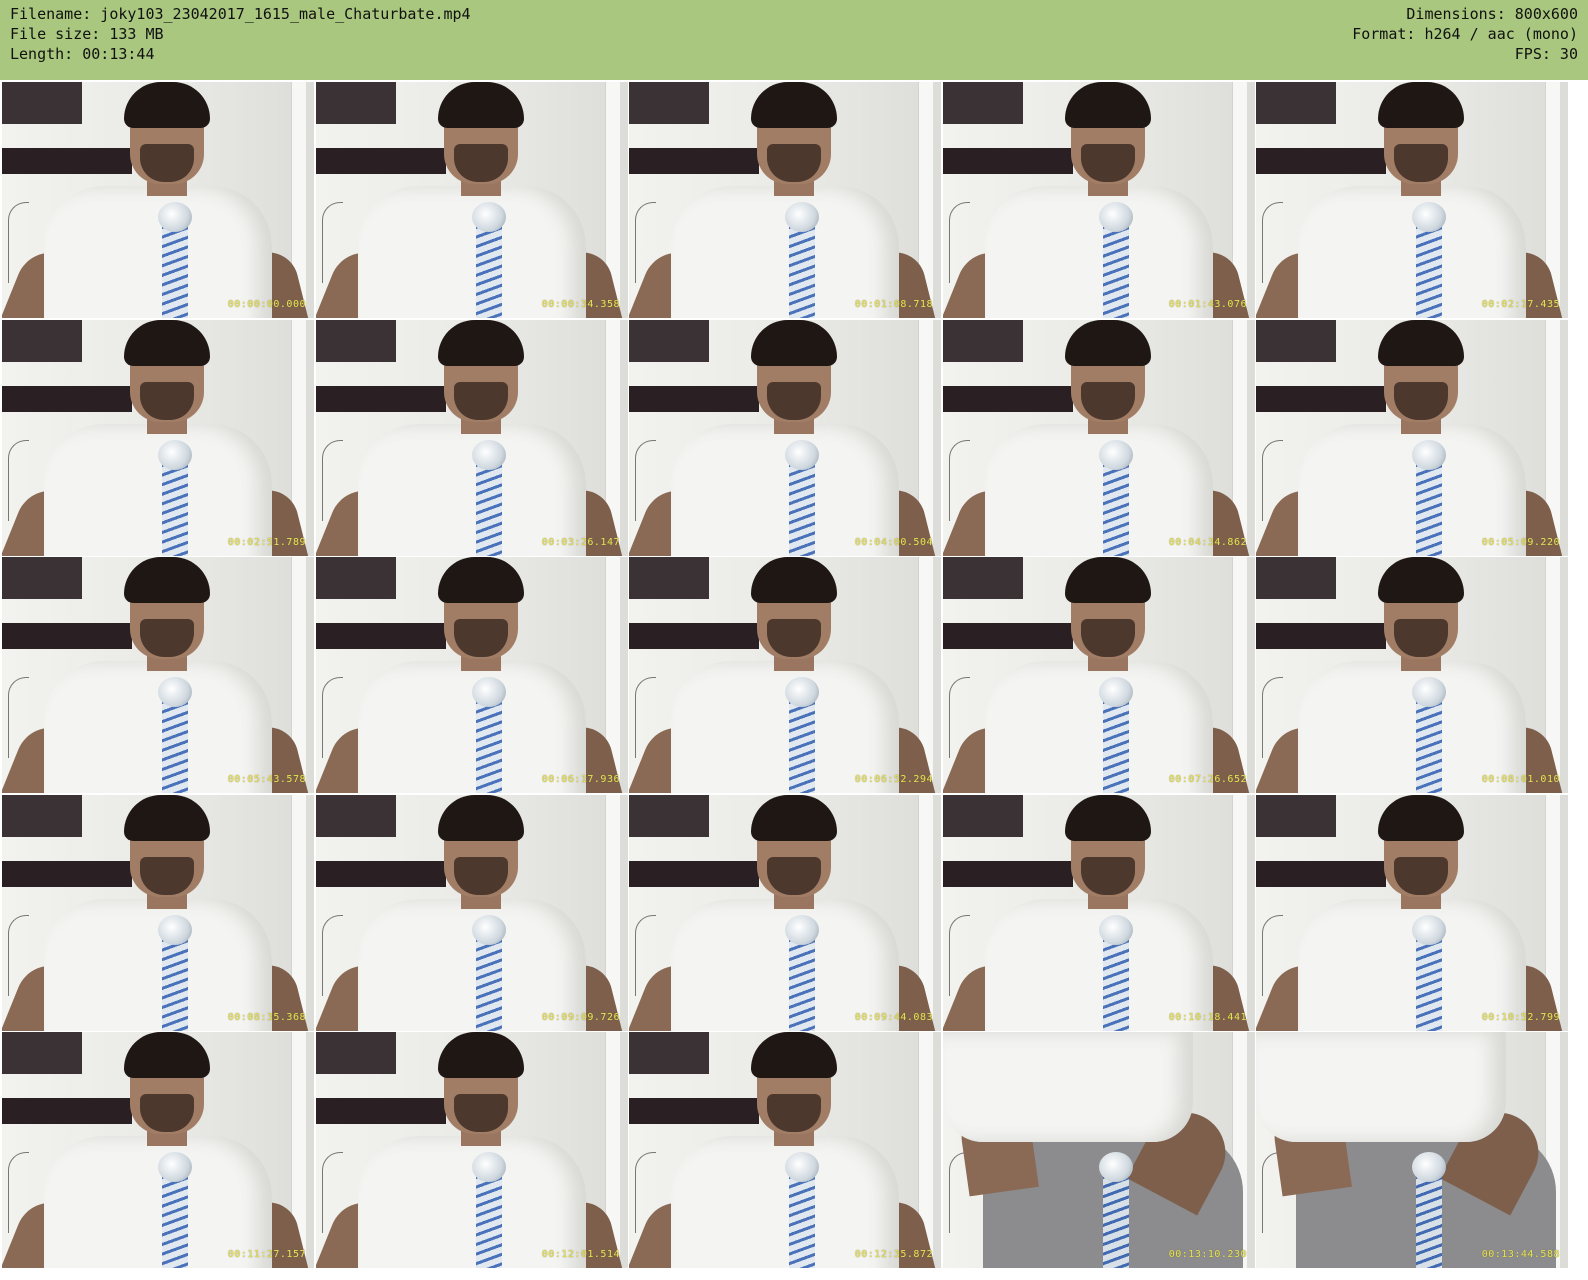 The width and height of the screenshot is (1588, 1280). What do you see at coordinates (266, 304) in the screenshot?
I see `timestamp-label: 00:00:00.000` at bounding box center [266, 304].